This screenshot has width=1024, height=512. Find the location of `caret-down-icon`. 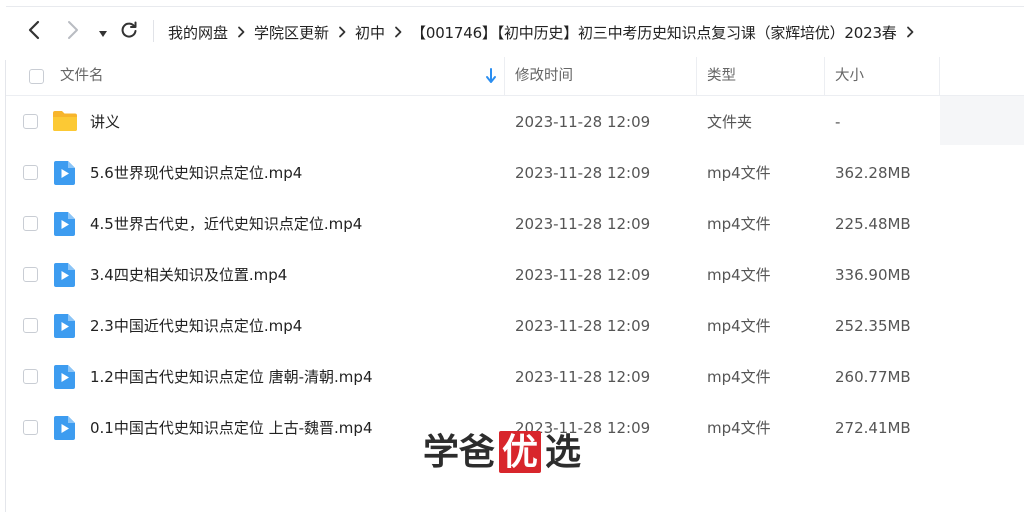

caret-down-icon is located at coordinates (103, 32).